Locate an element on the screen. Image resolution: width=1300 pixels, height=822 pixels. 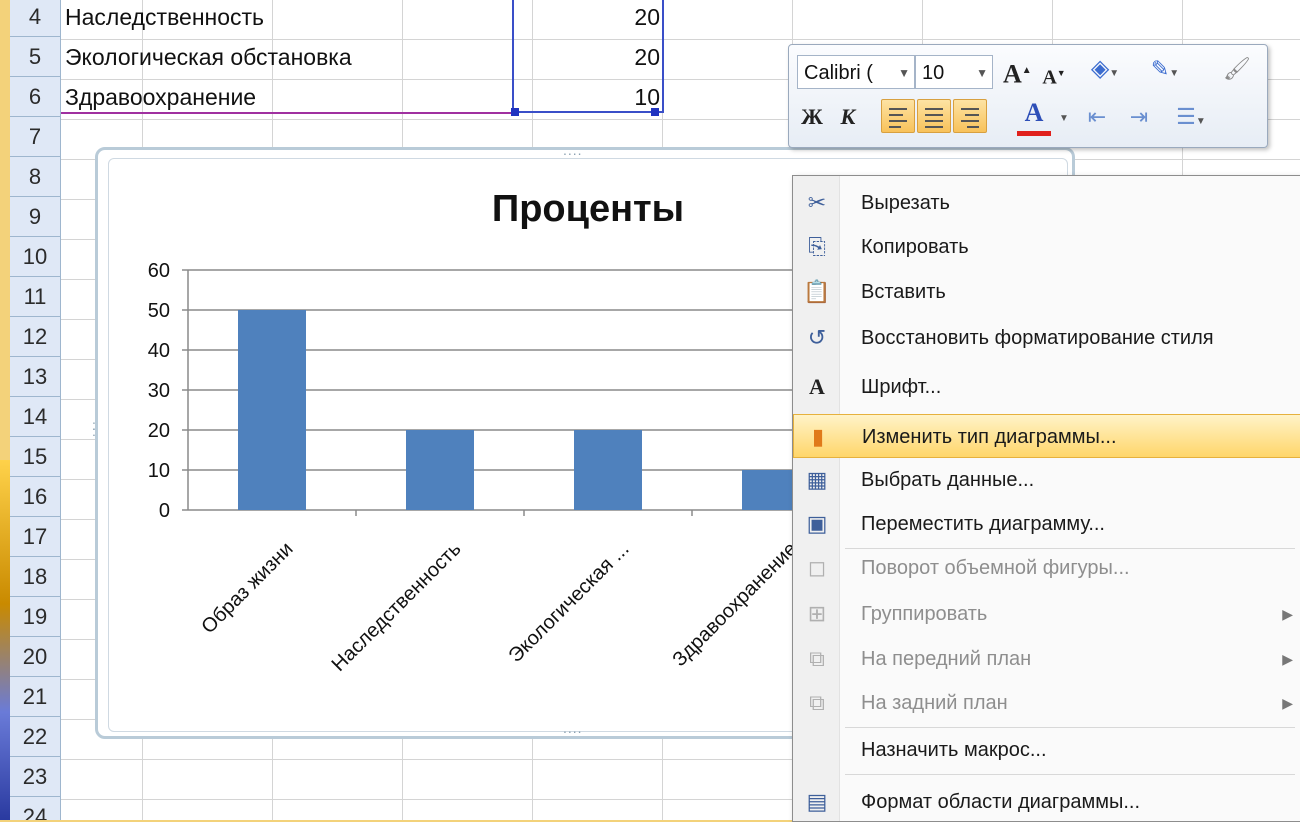
paste-icon: 📋 is located at coordinates (817, 291).